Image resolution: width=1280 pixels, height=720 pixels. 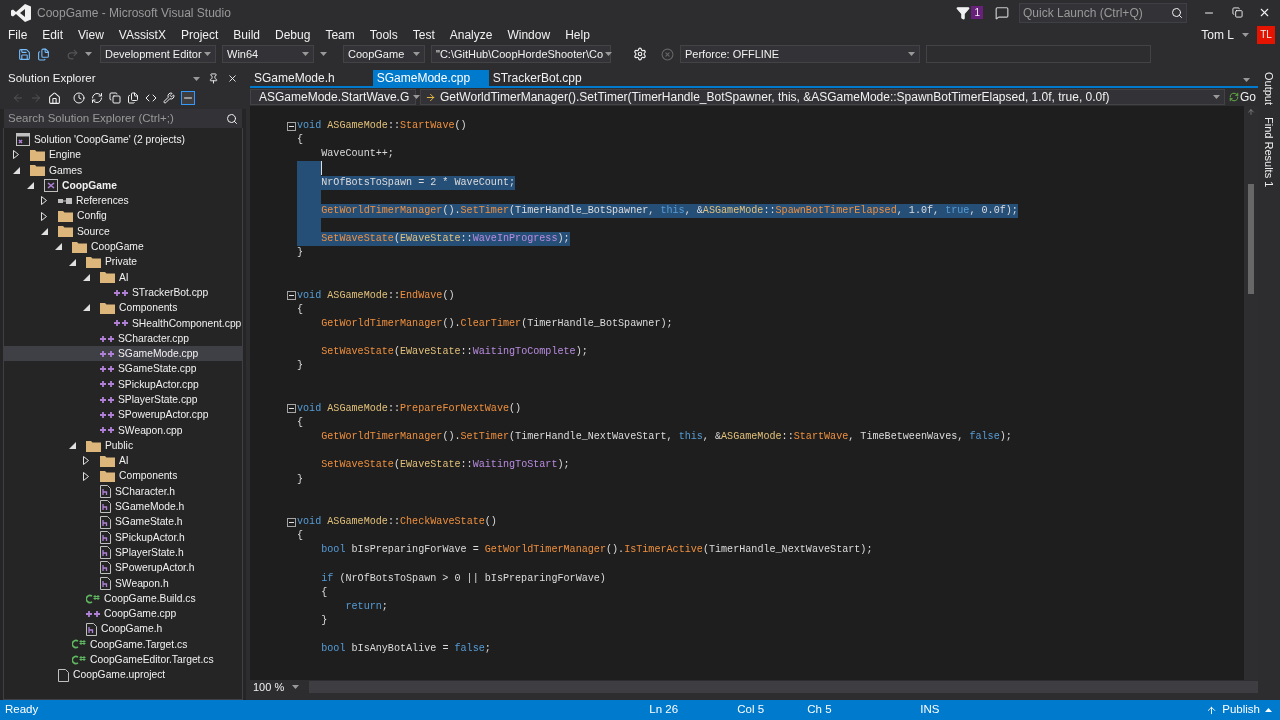 I want to click on notification-badge: 1, so click(x=977, y=12).